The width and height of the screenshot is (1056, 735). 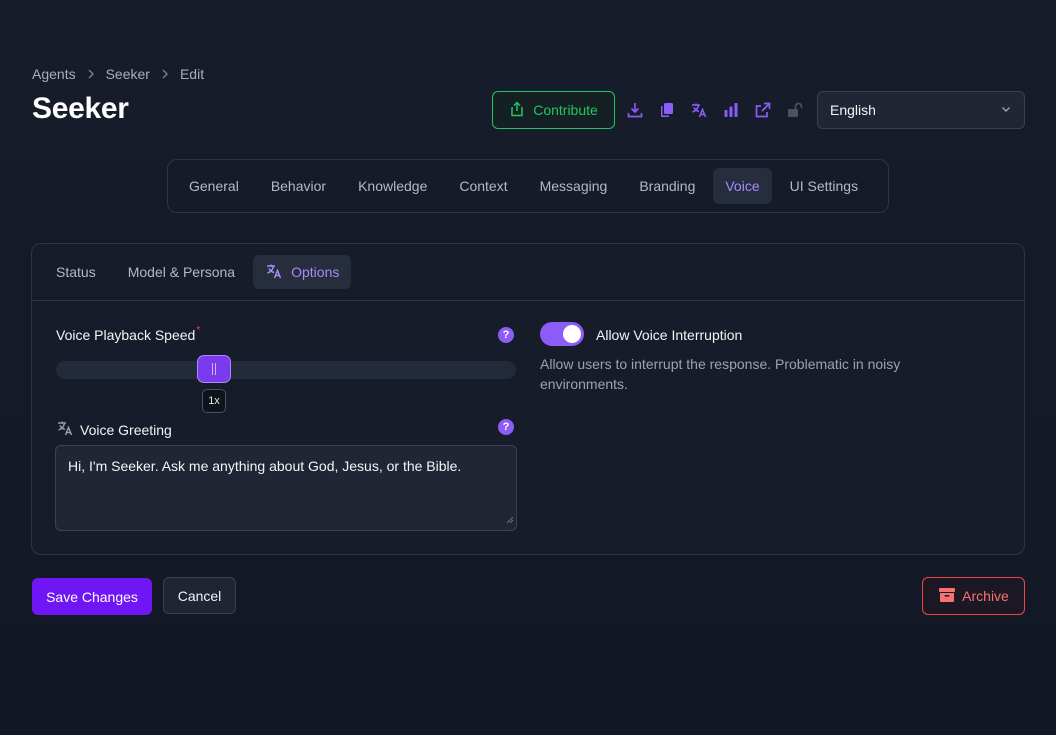 What do you see at coordinates (1006, 110) in the screenshot?
I see `chevron-down-icon` at bounding box center [1006, 110].